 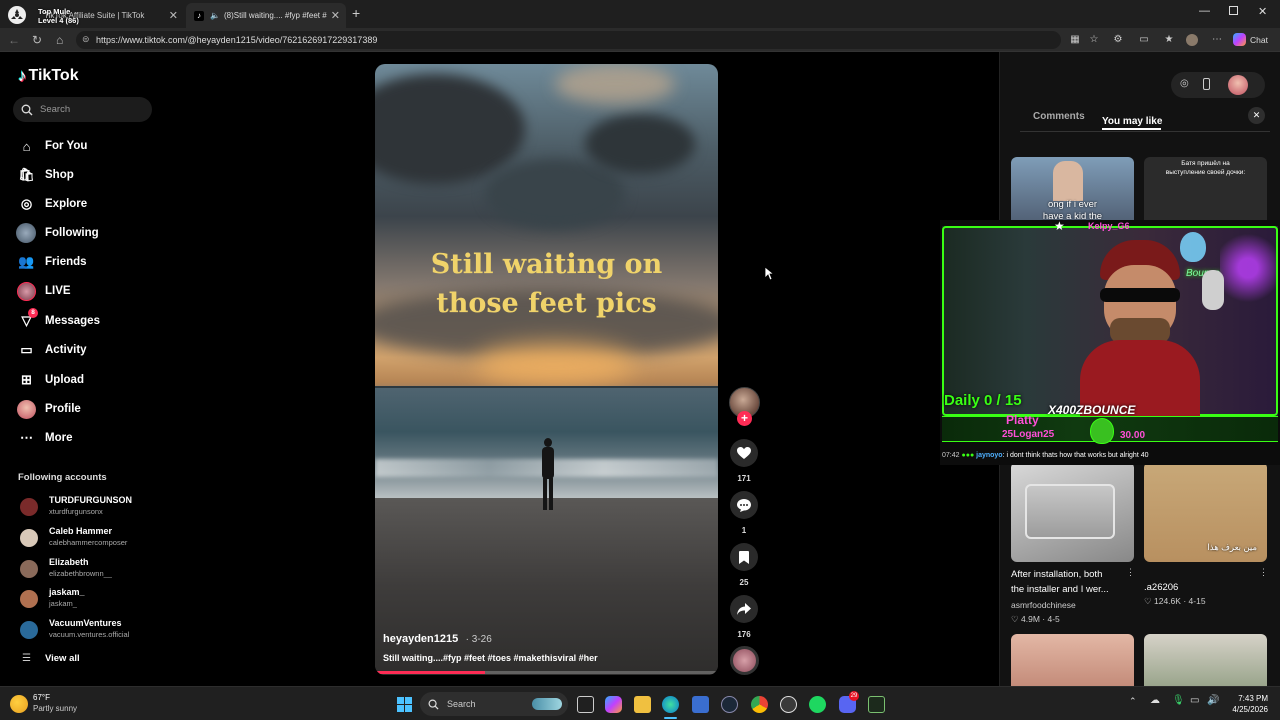 I want to click on cloud-shape, so click(x=450, y=129).